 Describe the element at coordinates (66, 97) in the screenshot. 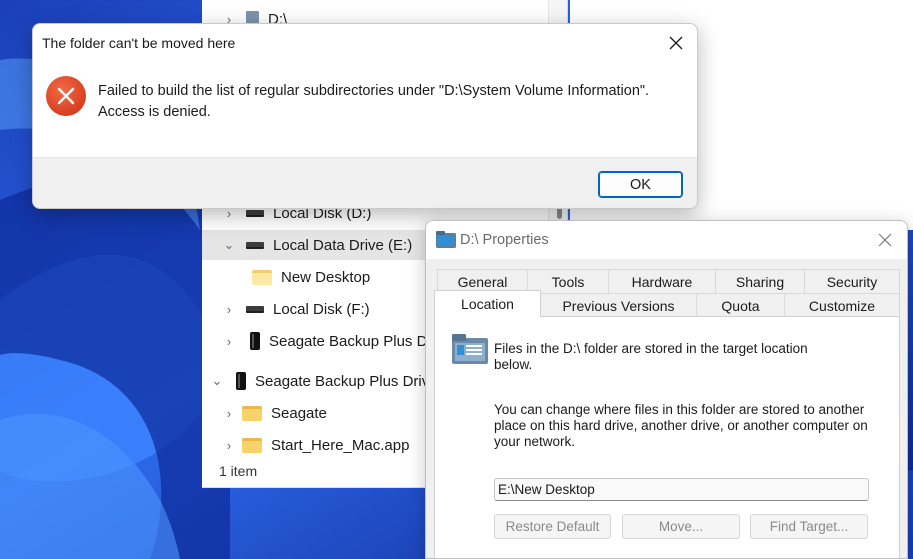

I see `error-icon` at that location.